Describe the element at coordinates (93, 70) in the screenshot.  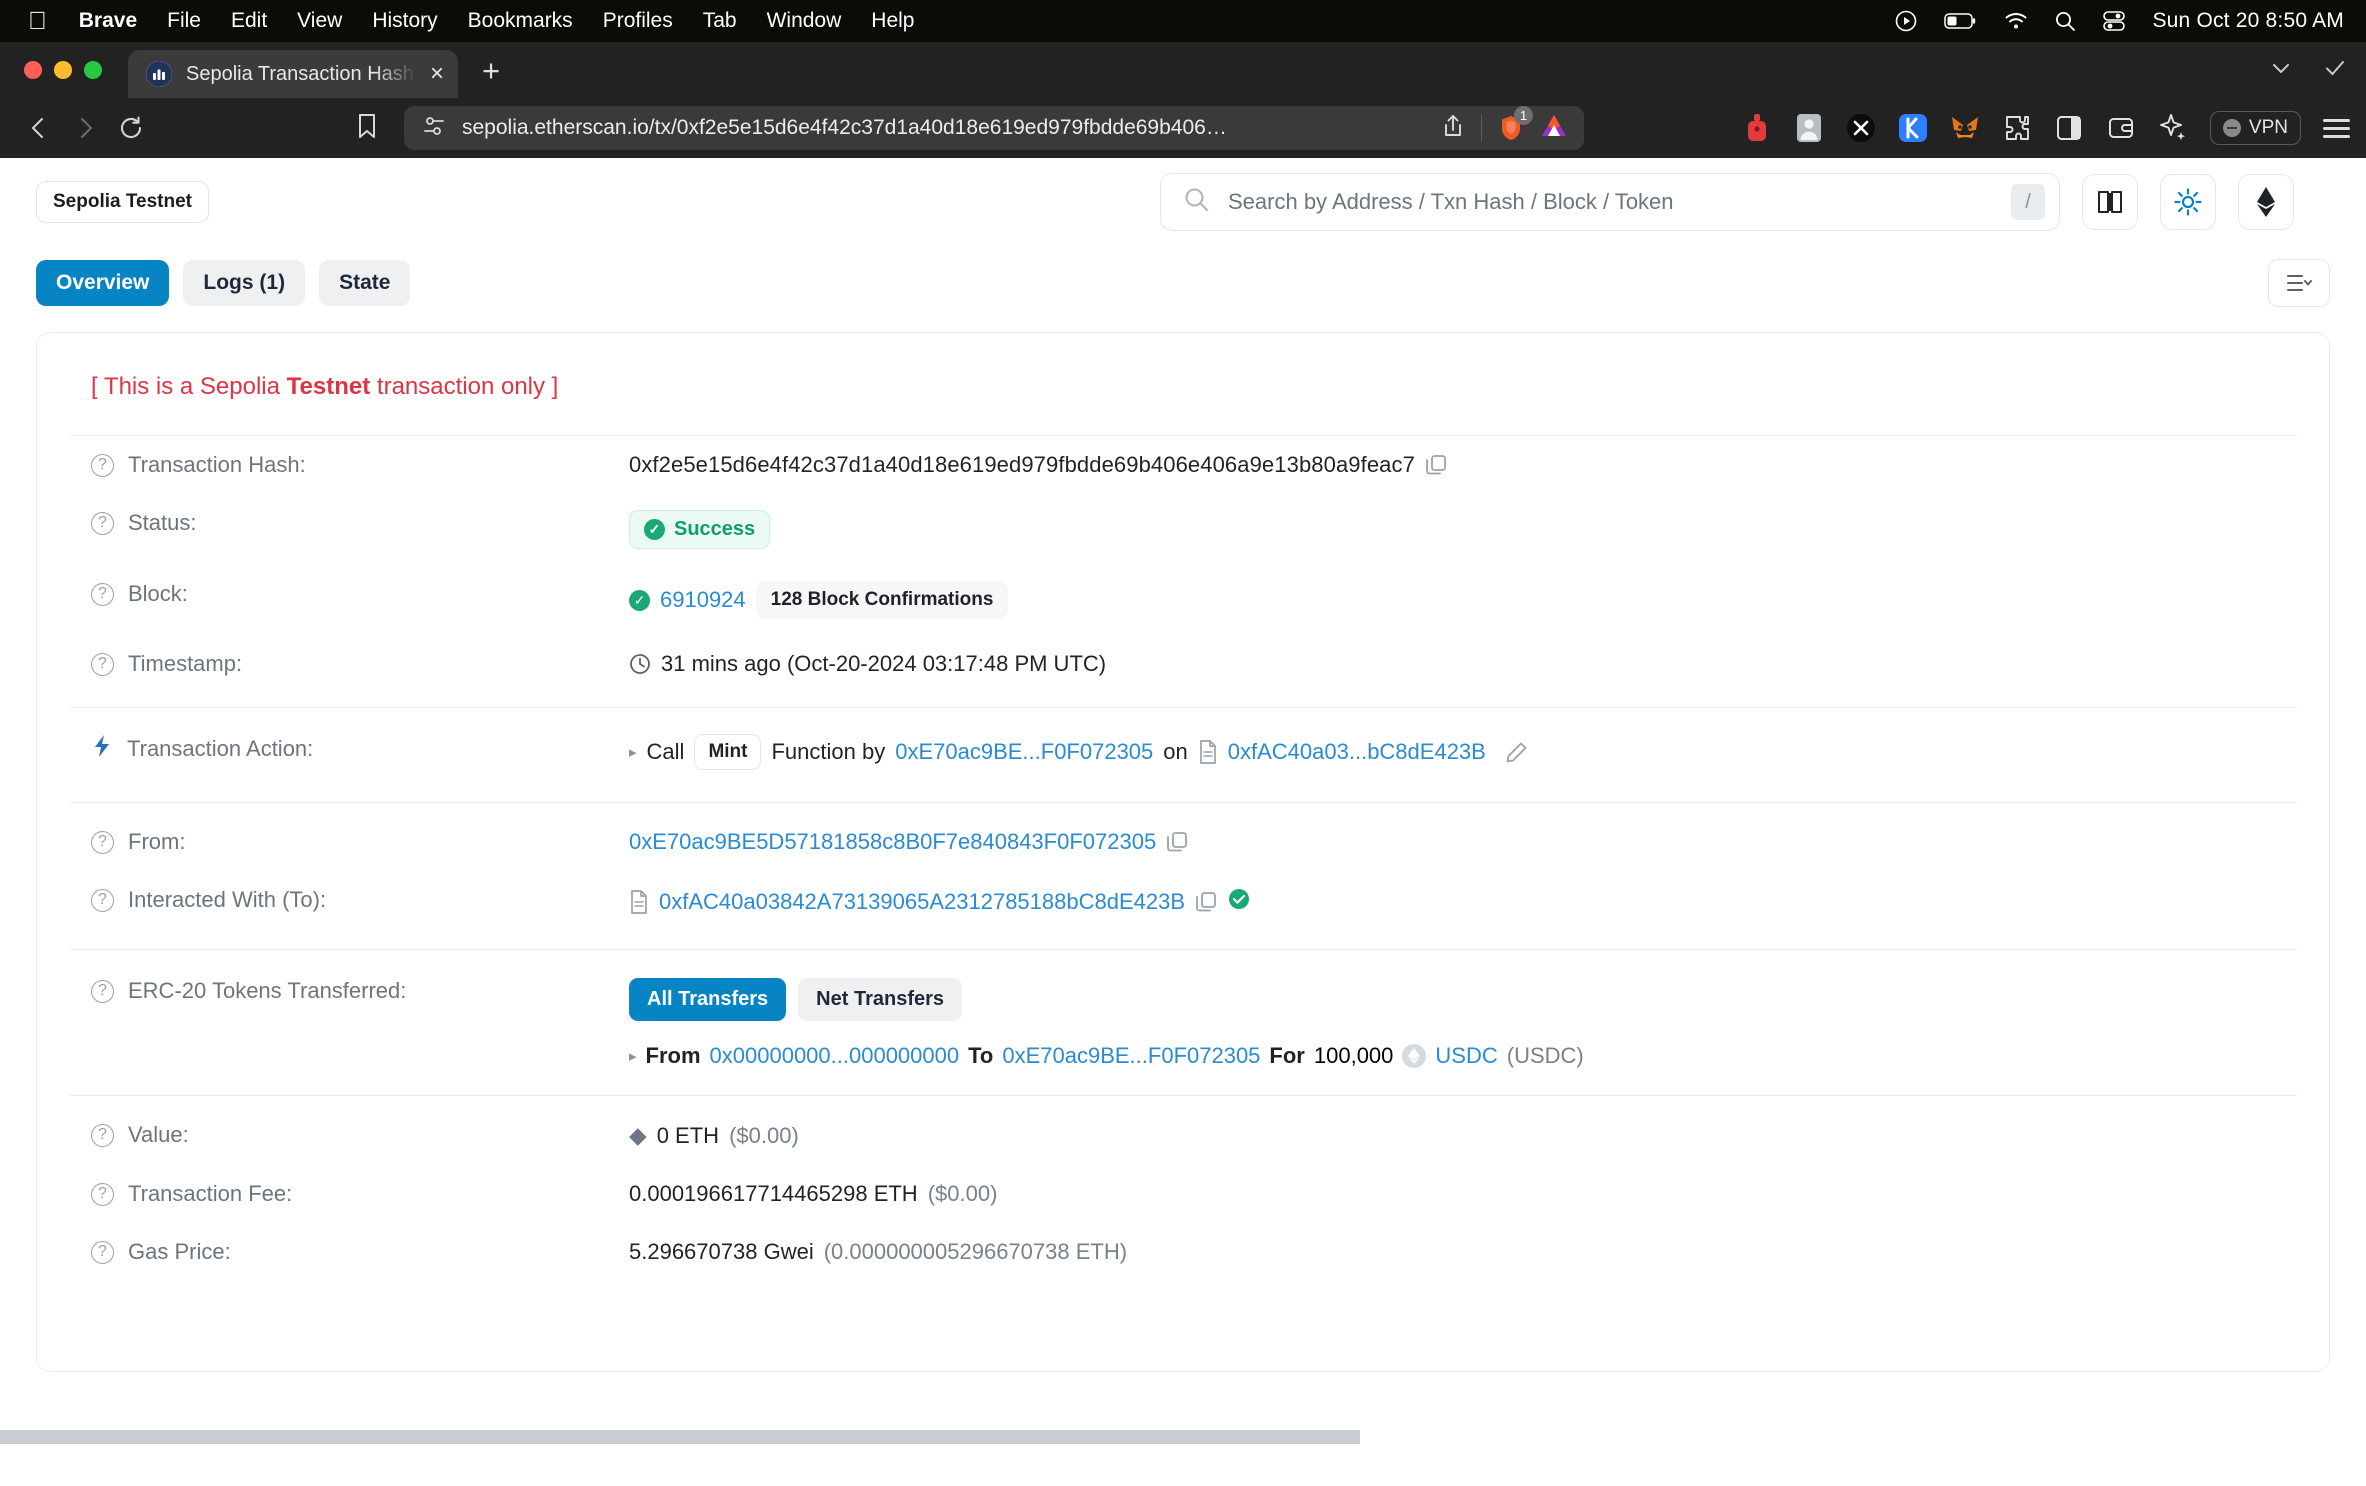
I see `maximize-window-button` at that location.